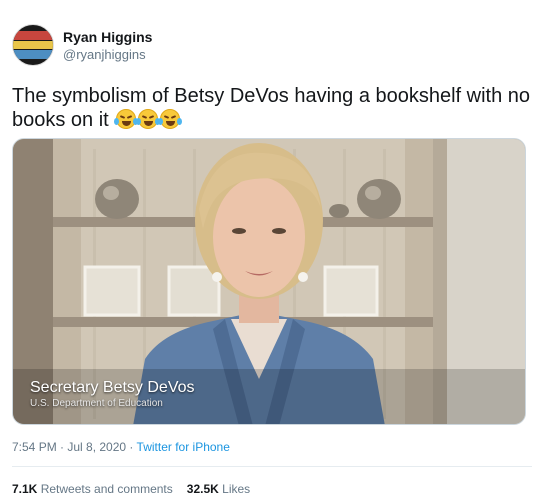  What do you see at coordinates (107, 54) in the screenshot?
I see `user-handle: @ryanjhiggins` at bounding box center [107, 54].